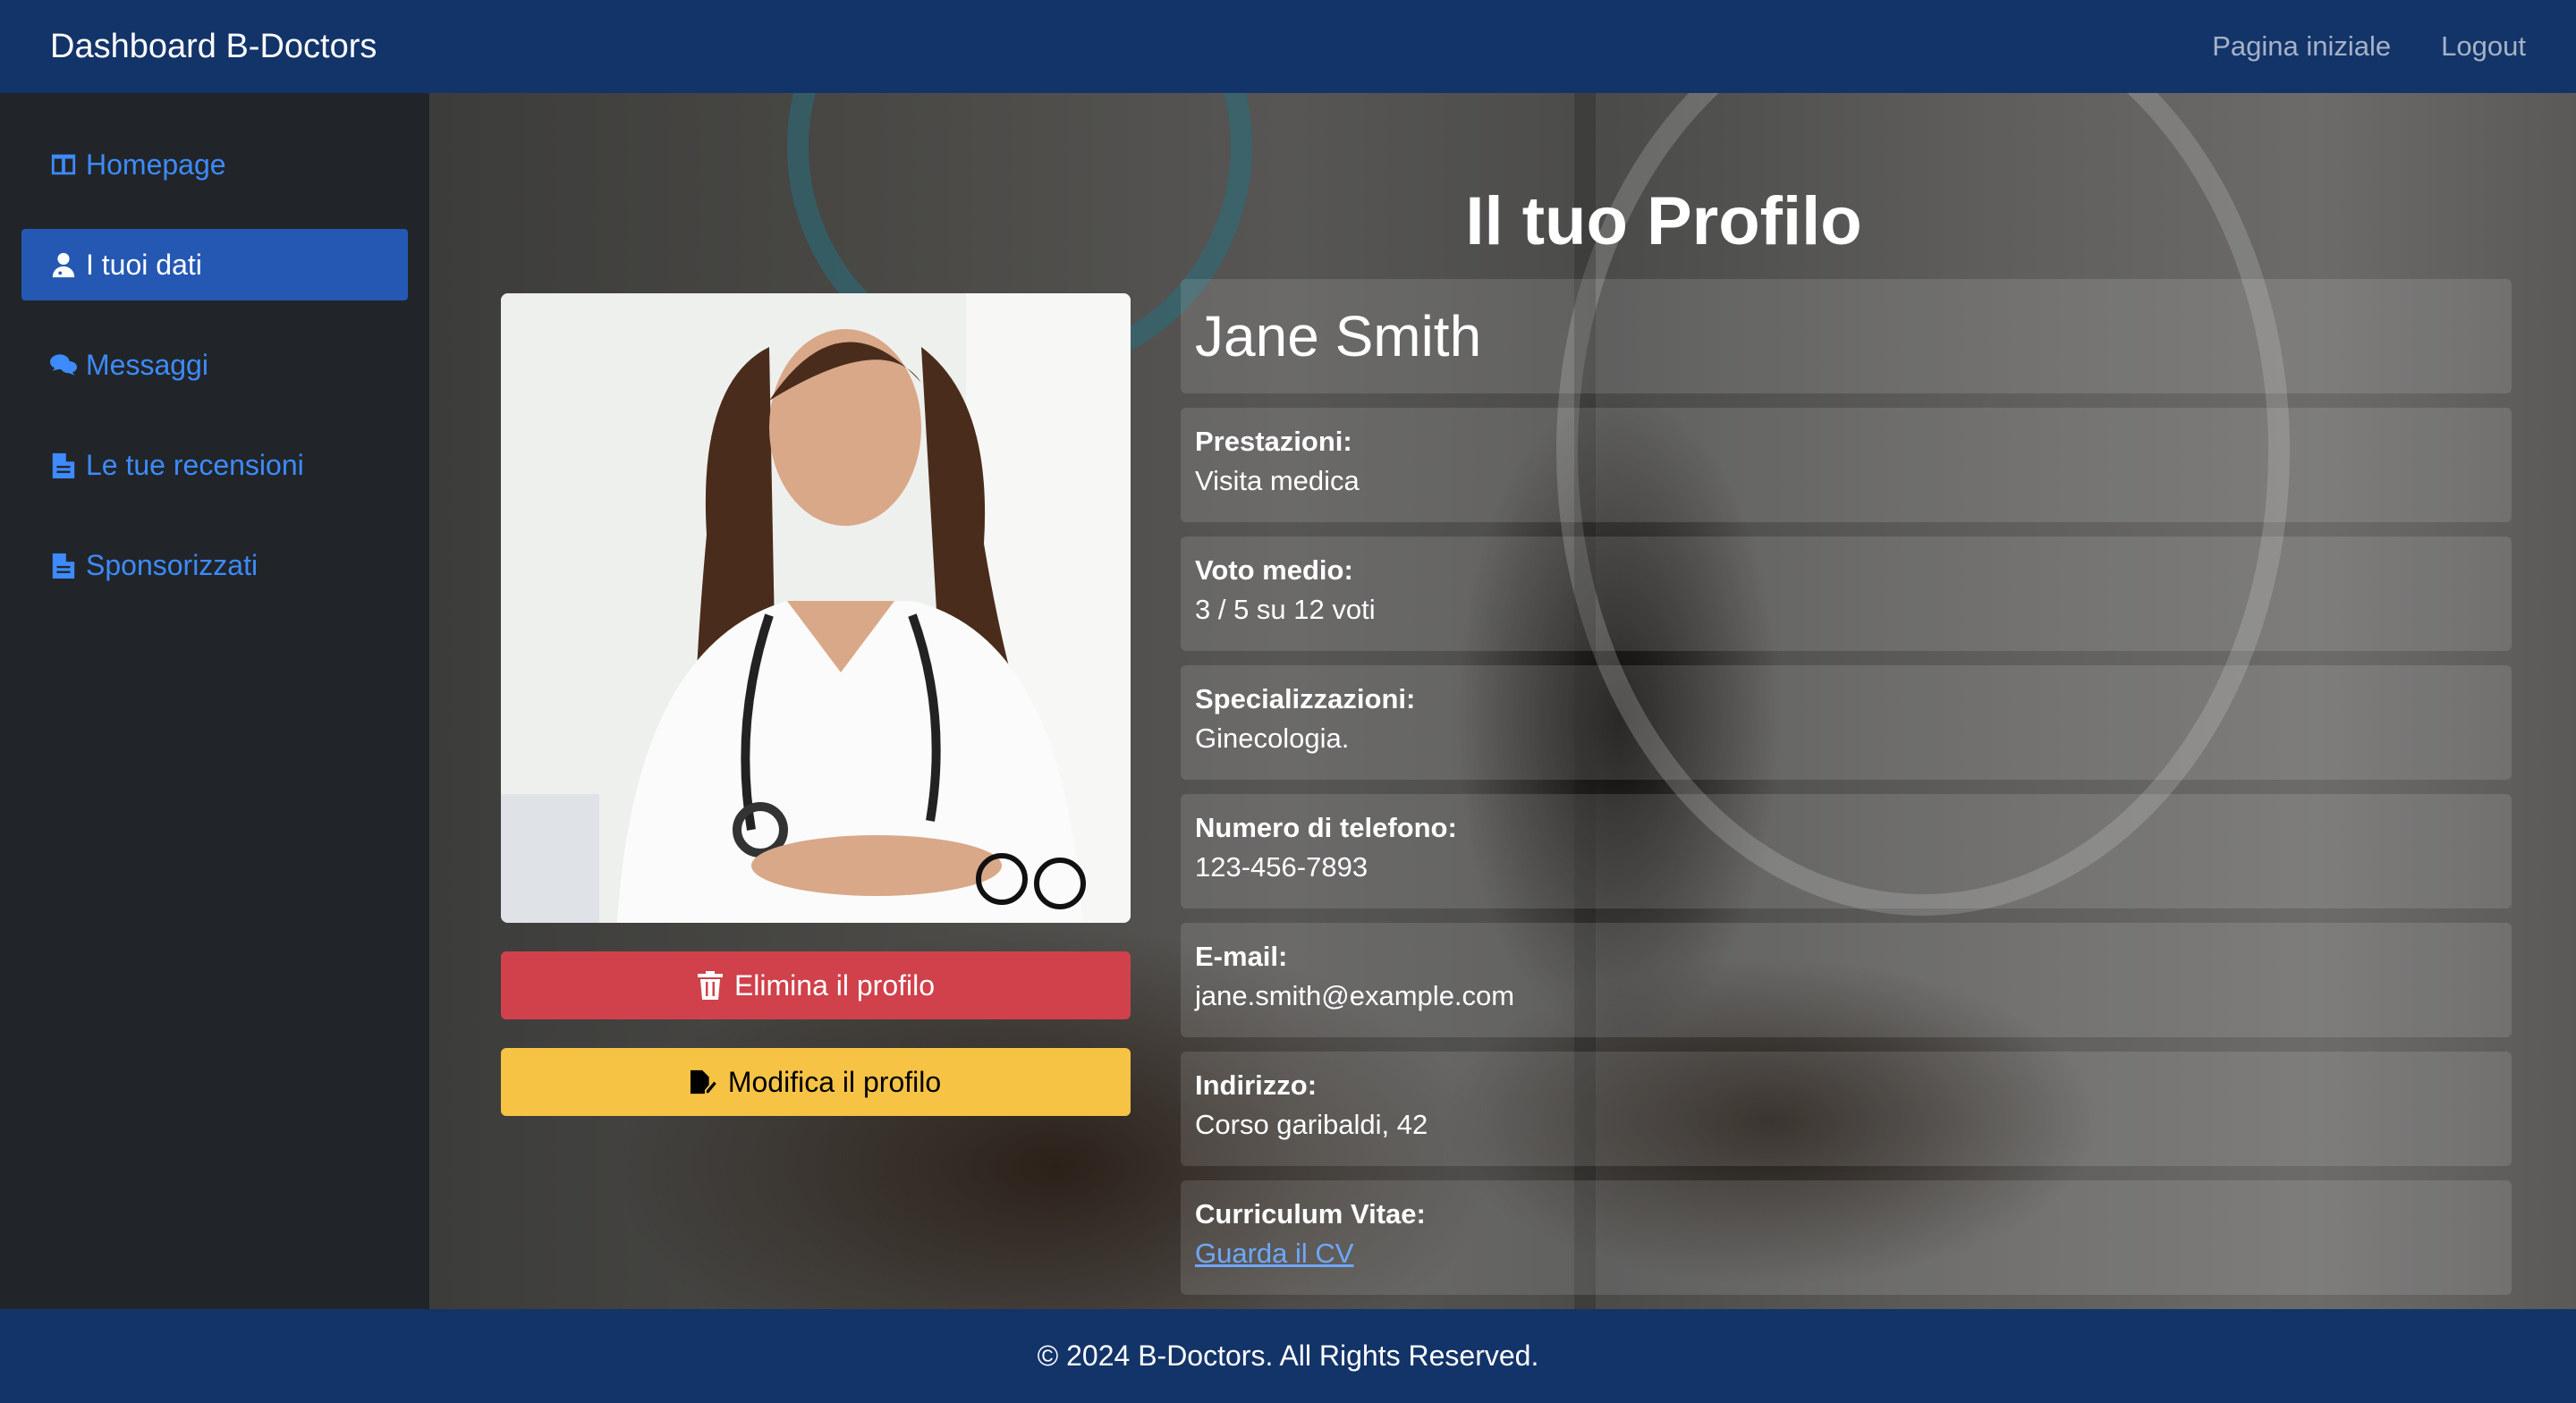 This screenshot has width=2576, height=1403. I want to click on edit-profile-label: Modifica il profilo, so click(834, 1081).